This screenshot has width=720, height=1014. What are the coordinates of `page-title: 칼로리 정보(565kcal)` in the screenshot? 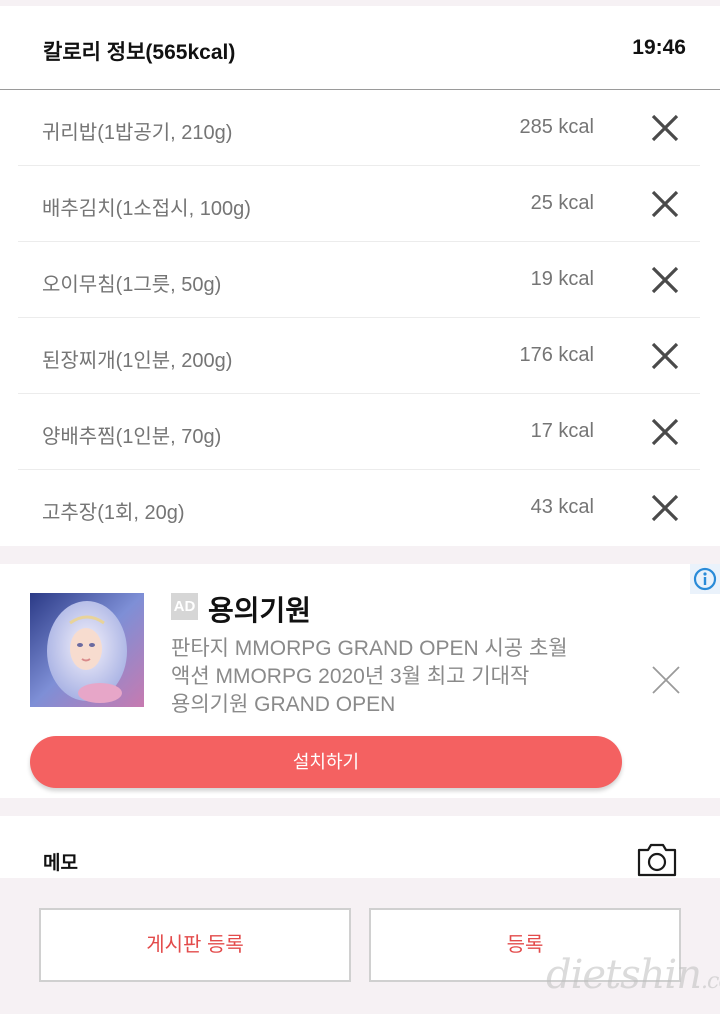 It's located at (139, 52).